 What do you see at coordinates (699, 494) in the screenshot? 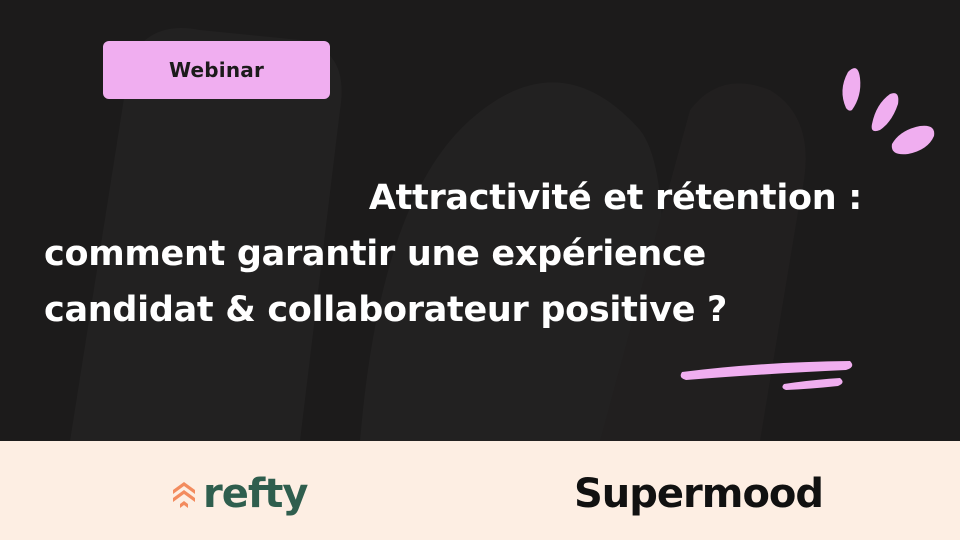
I see `supermood-logo: Supermood` at bounding box center [699, 494].